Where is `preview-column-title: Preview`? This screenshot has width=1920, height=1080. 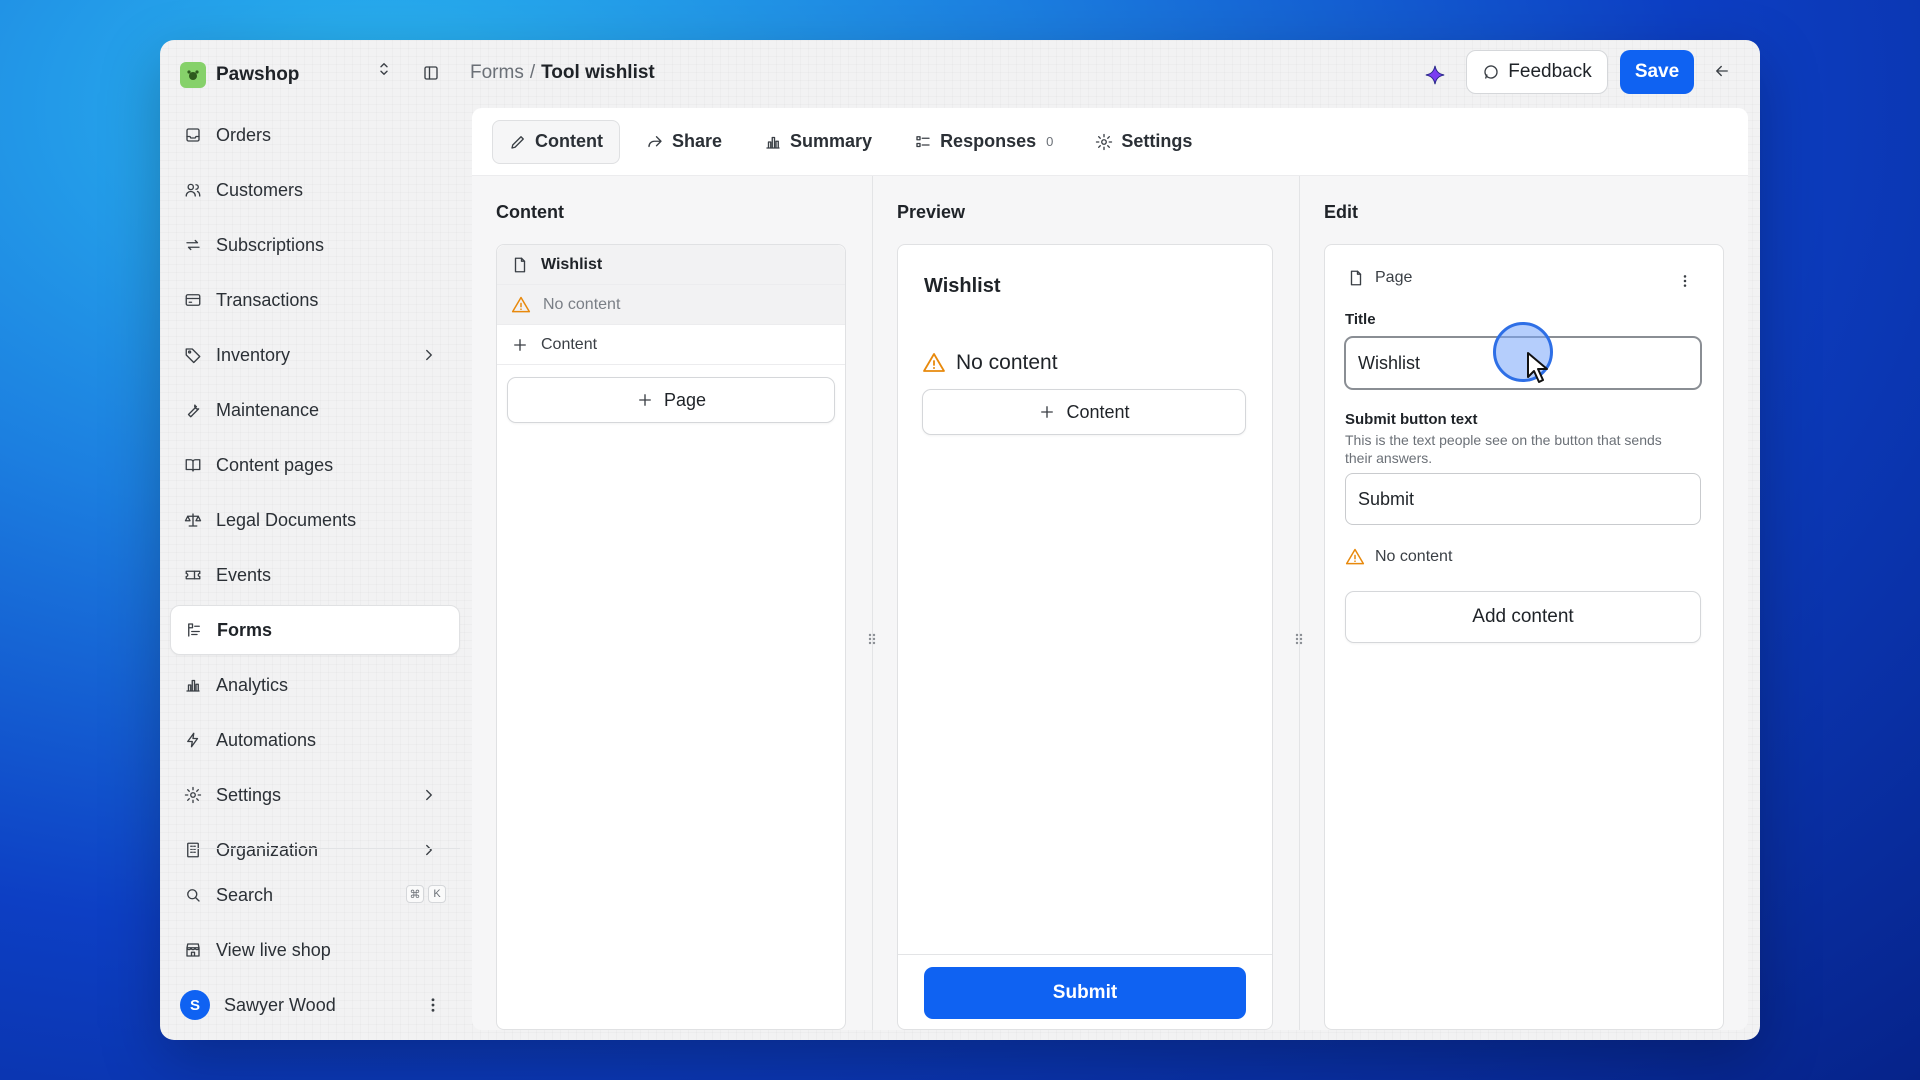 preview-column-title: Preview is located at coordinates (931, 212).